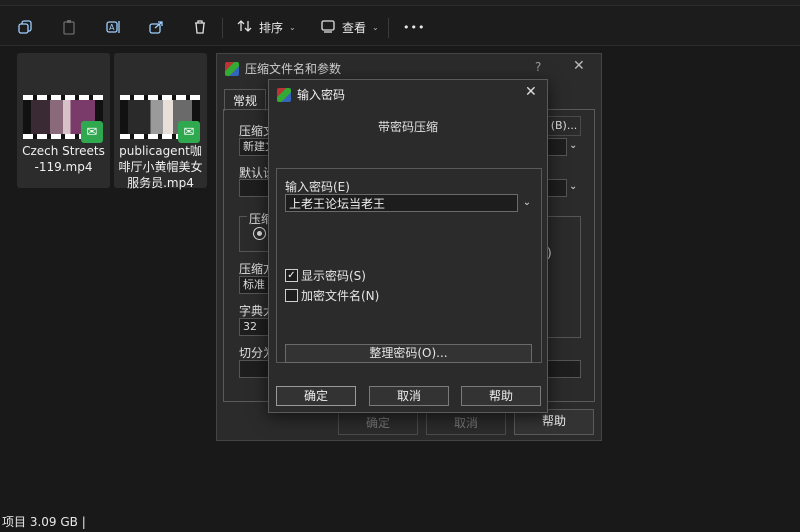 This screenshot has width=800, height=532. I want to click on explorer-toolbar: A 排序 ⌄ 查看 ⌄ •••, so click(400, 26).